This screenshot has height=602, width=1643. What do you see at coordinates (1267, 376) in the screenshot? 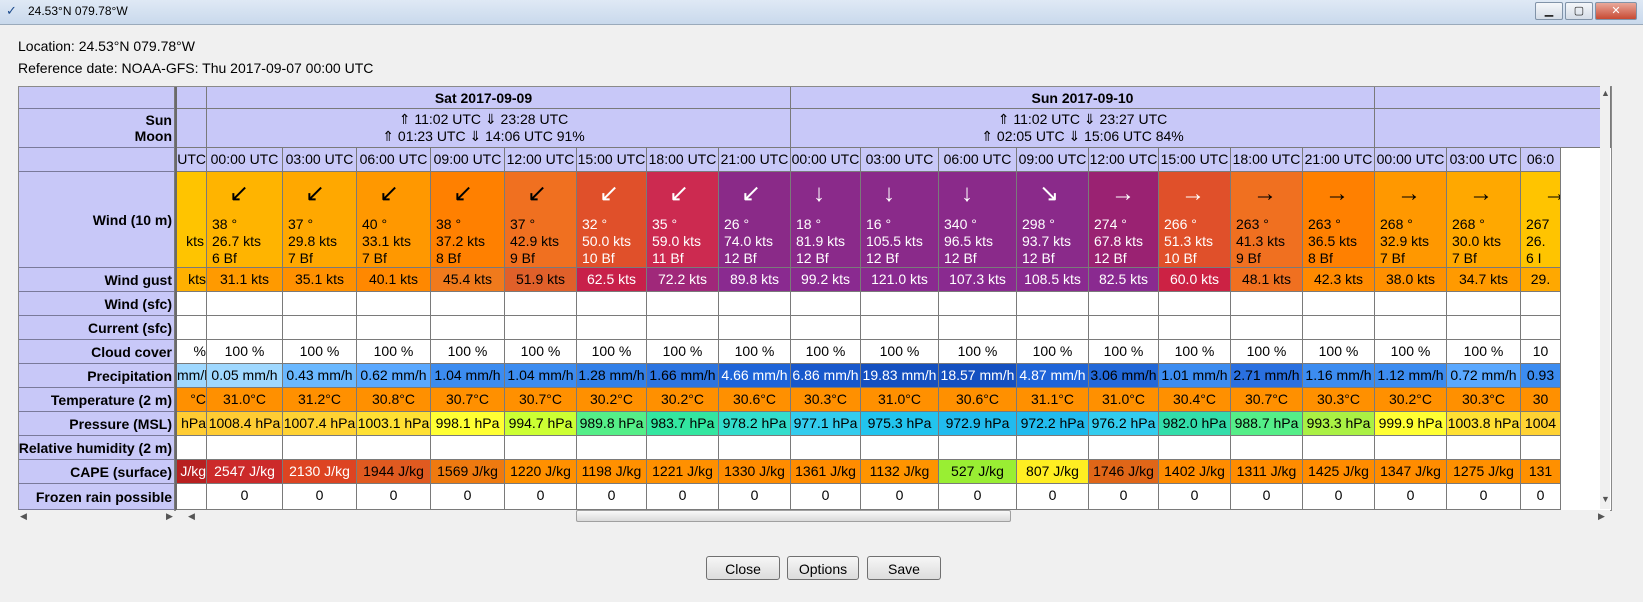
I see `cell-precip: 2.71 mm/h` at bounding box center [1267, 376].